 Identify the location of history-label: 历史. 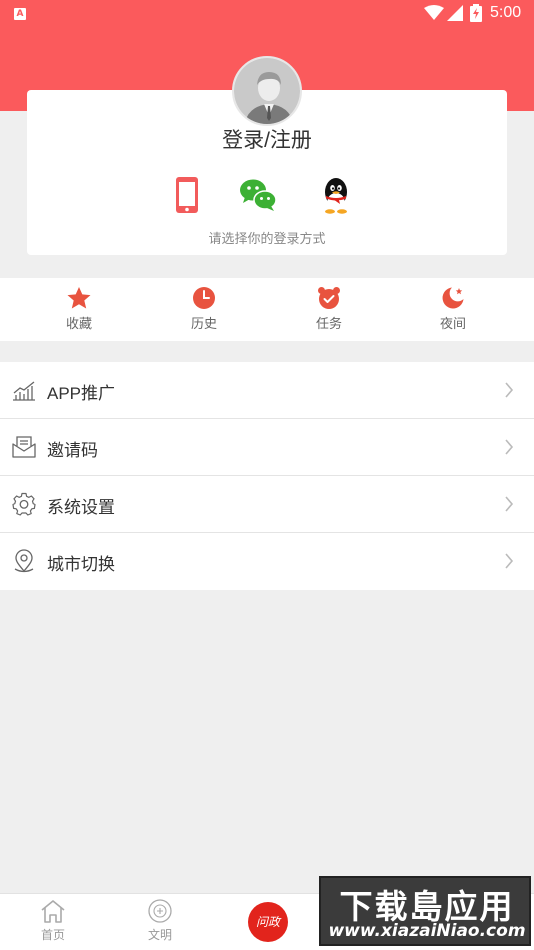
(203, 324).